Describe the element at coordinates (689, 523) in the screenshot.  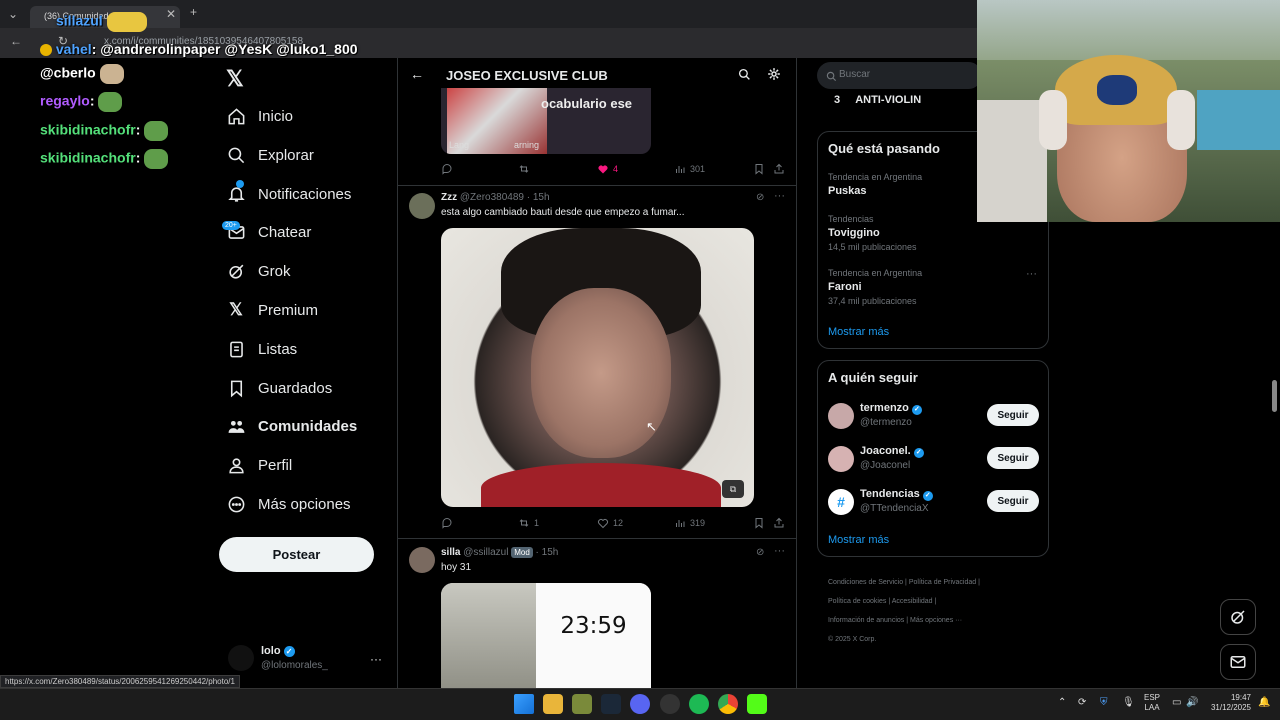
I see `views-button: 319` at that location.